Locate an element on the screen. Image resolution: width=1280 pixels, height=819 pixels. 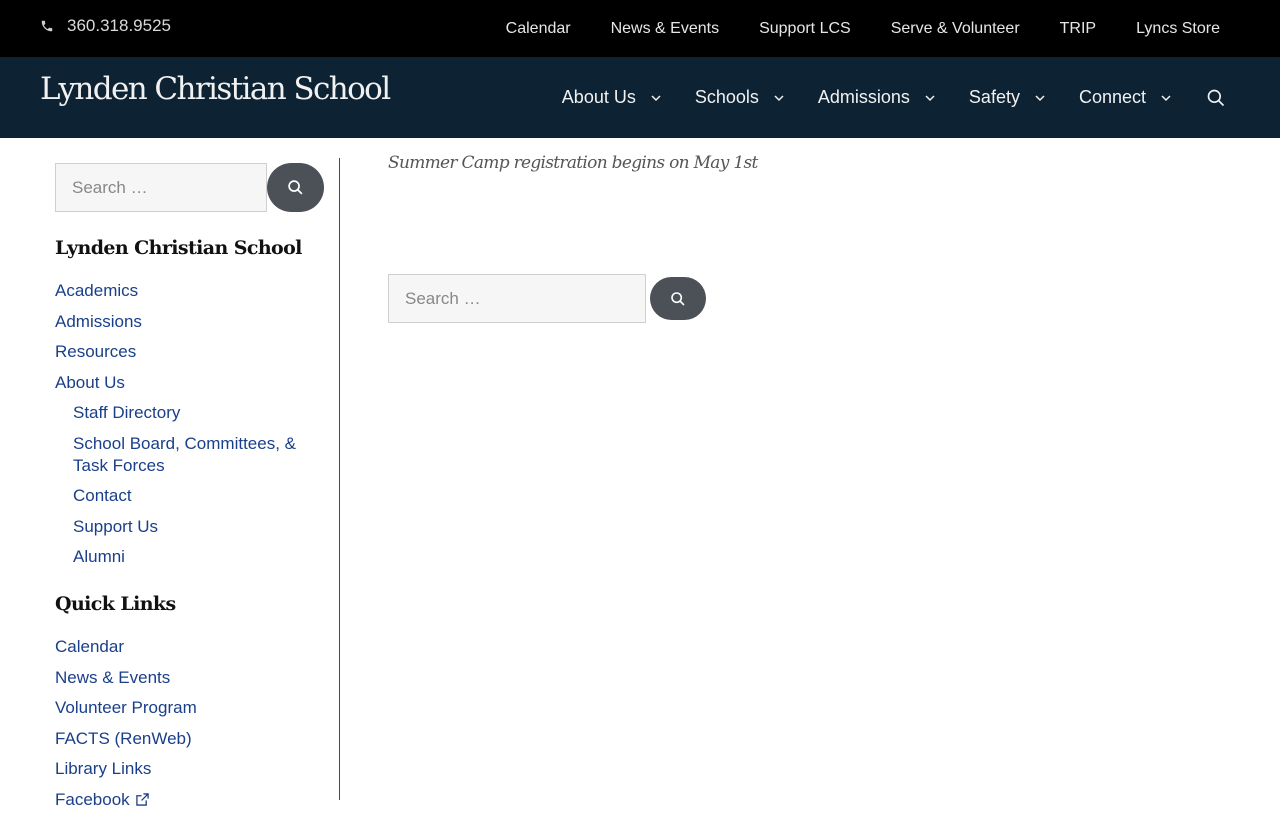
utility-link-news-events: News & Events is located at coordinates (665, 29).